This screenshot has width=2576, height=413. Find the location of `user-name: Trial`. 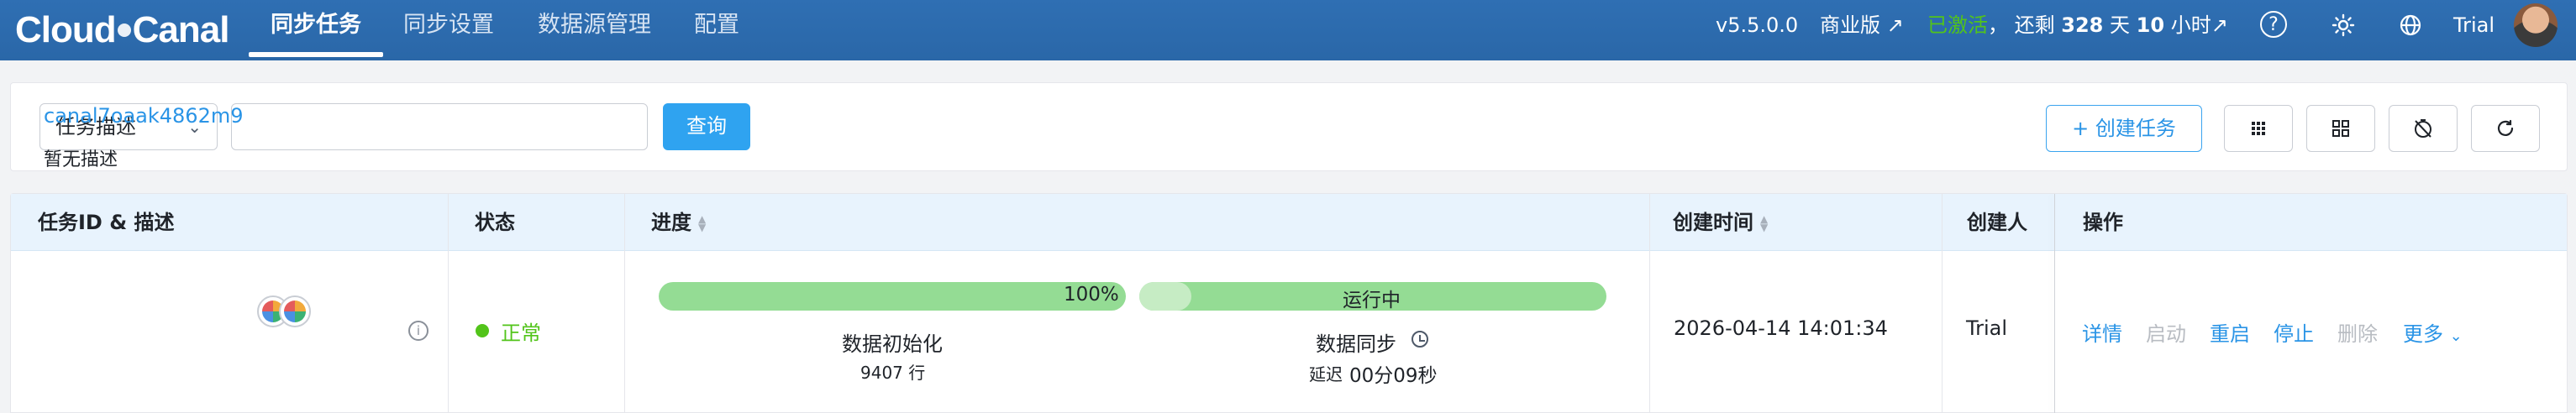

user-name: Trial is located at coordinates (2474, 25).